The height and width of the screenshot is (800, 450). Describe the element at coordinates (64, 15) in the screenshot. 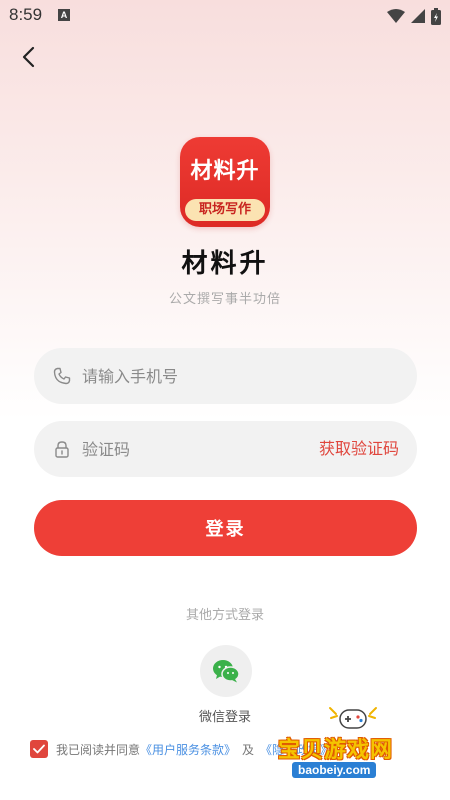

I see `a-square-icon: A` at that location.